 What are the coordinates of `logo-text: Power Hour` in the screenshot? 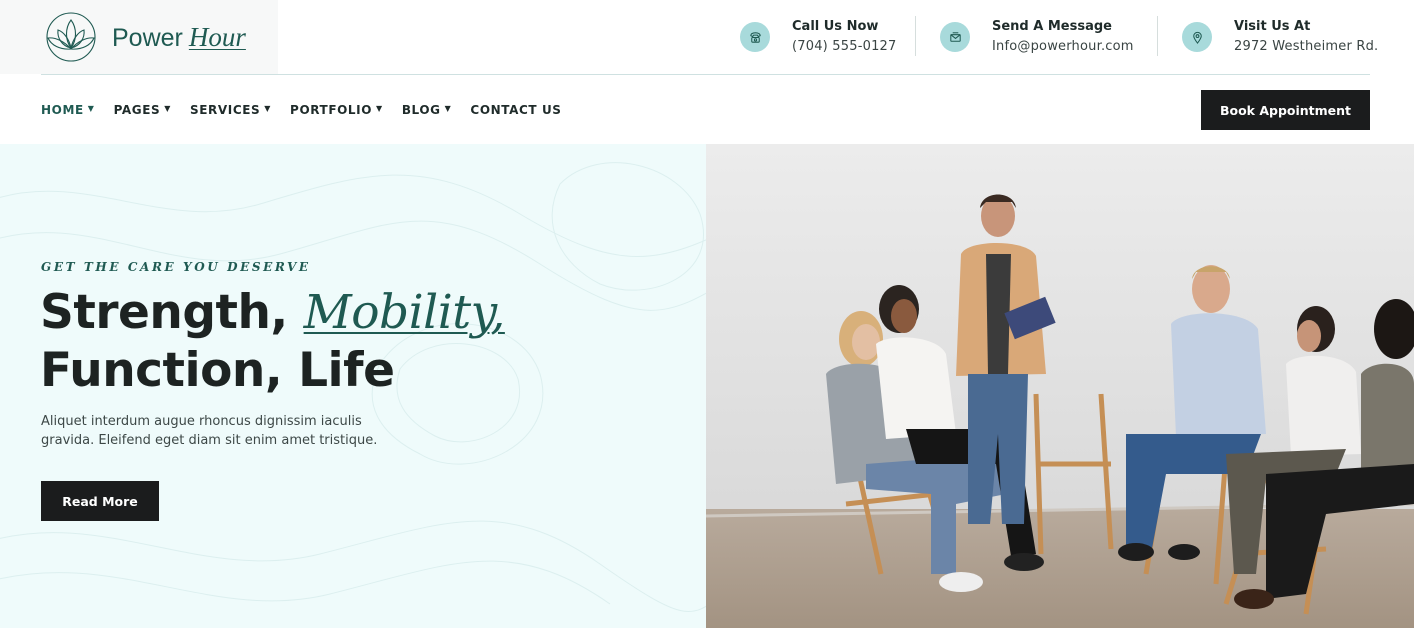 It's located at (179, 37).